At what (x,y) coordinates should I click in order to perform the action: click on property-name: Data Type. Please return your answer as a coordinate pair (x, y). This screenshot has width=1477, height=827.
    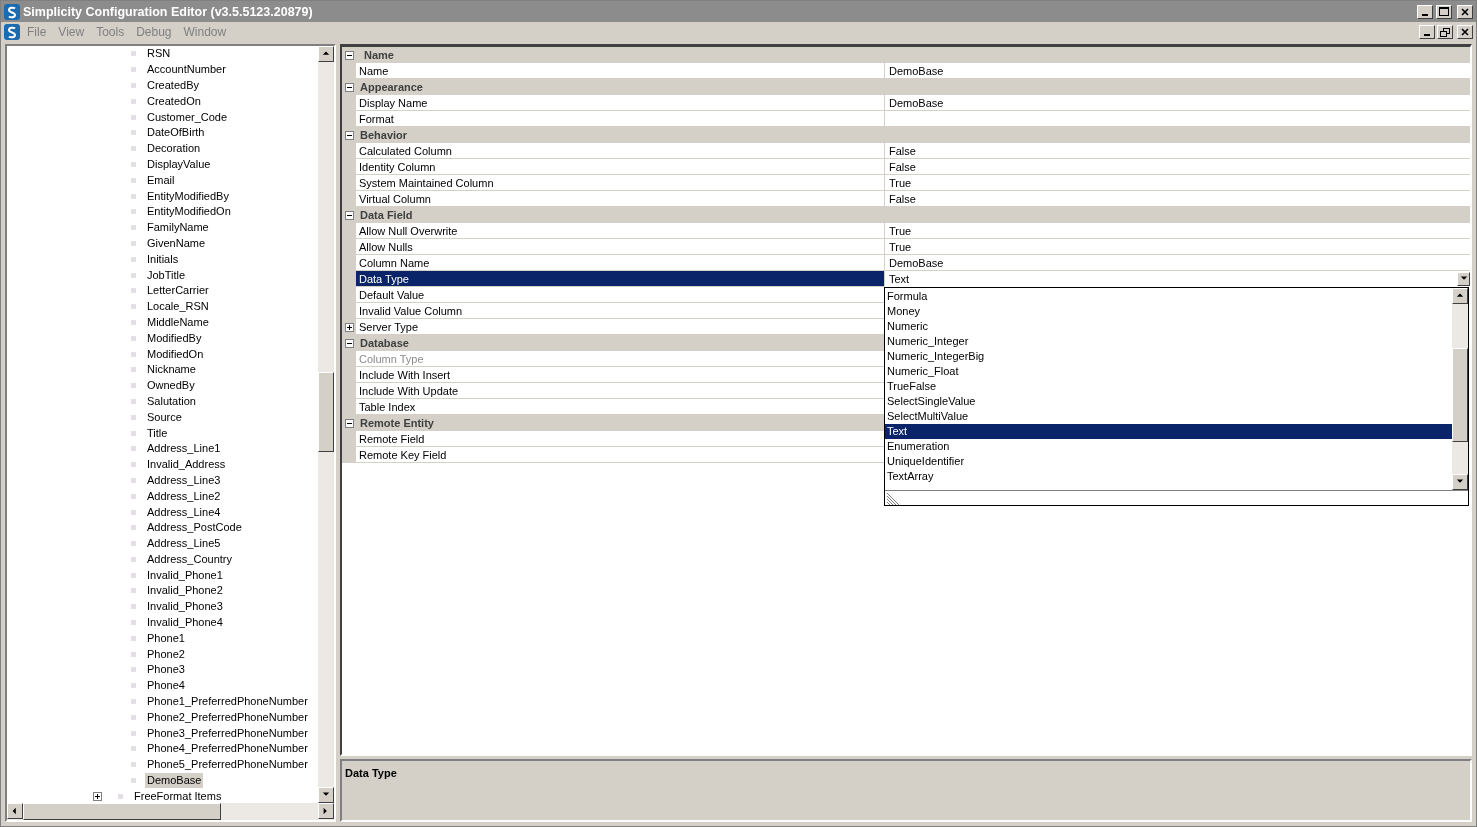
    Looking at the image, I should click on (620, 279).